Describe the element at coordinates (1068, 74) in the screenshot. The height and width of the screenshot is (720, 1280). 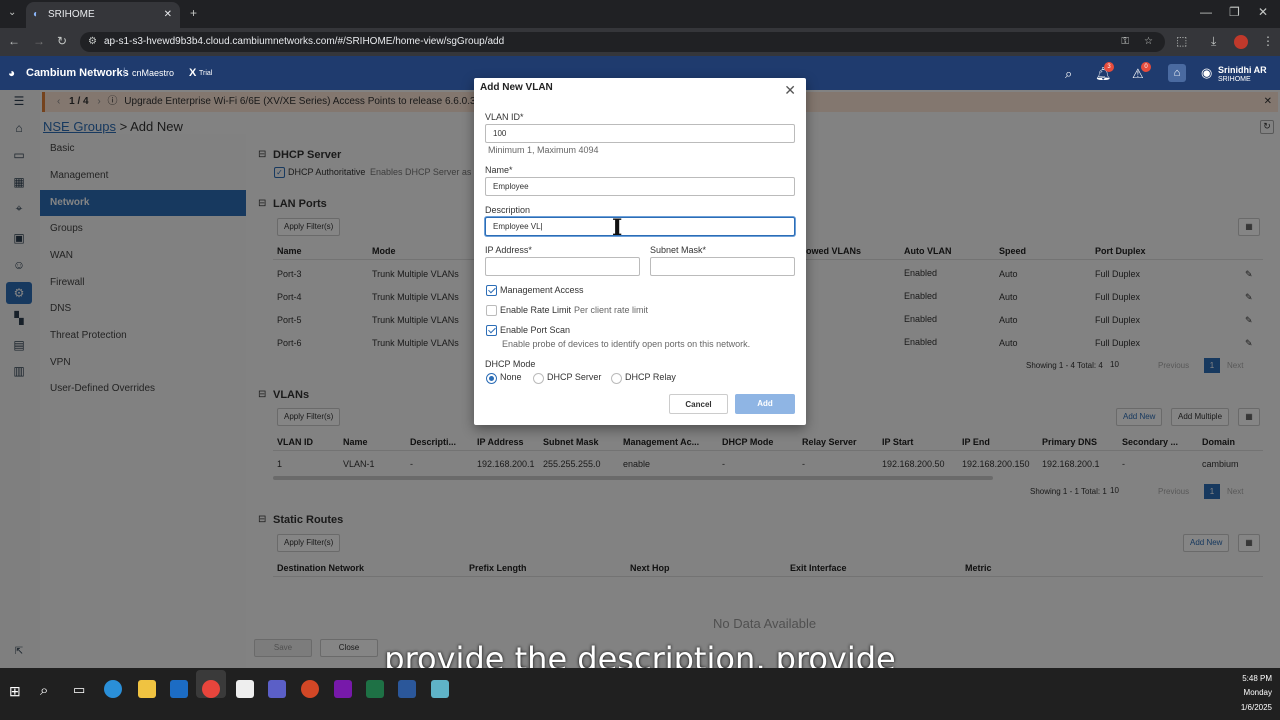
I see `search-icon: ⌕` at that location.